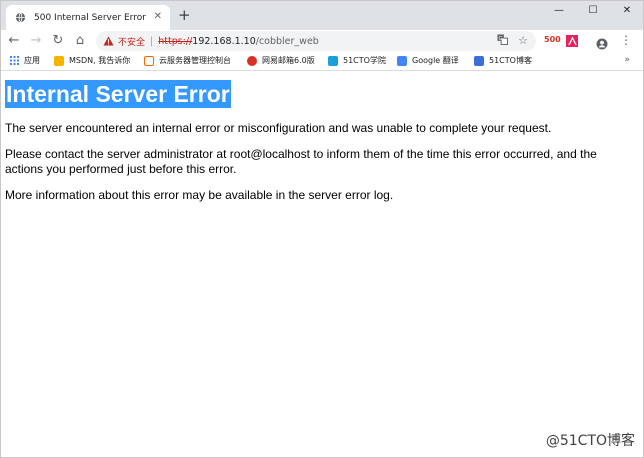 The width and height of the screenshot is (644, 458). Describe the element at coordinates (364, 60) in the screenshot. I see `bookmark-label: 51CTO学院` at that location.